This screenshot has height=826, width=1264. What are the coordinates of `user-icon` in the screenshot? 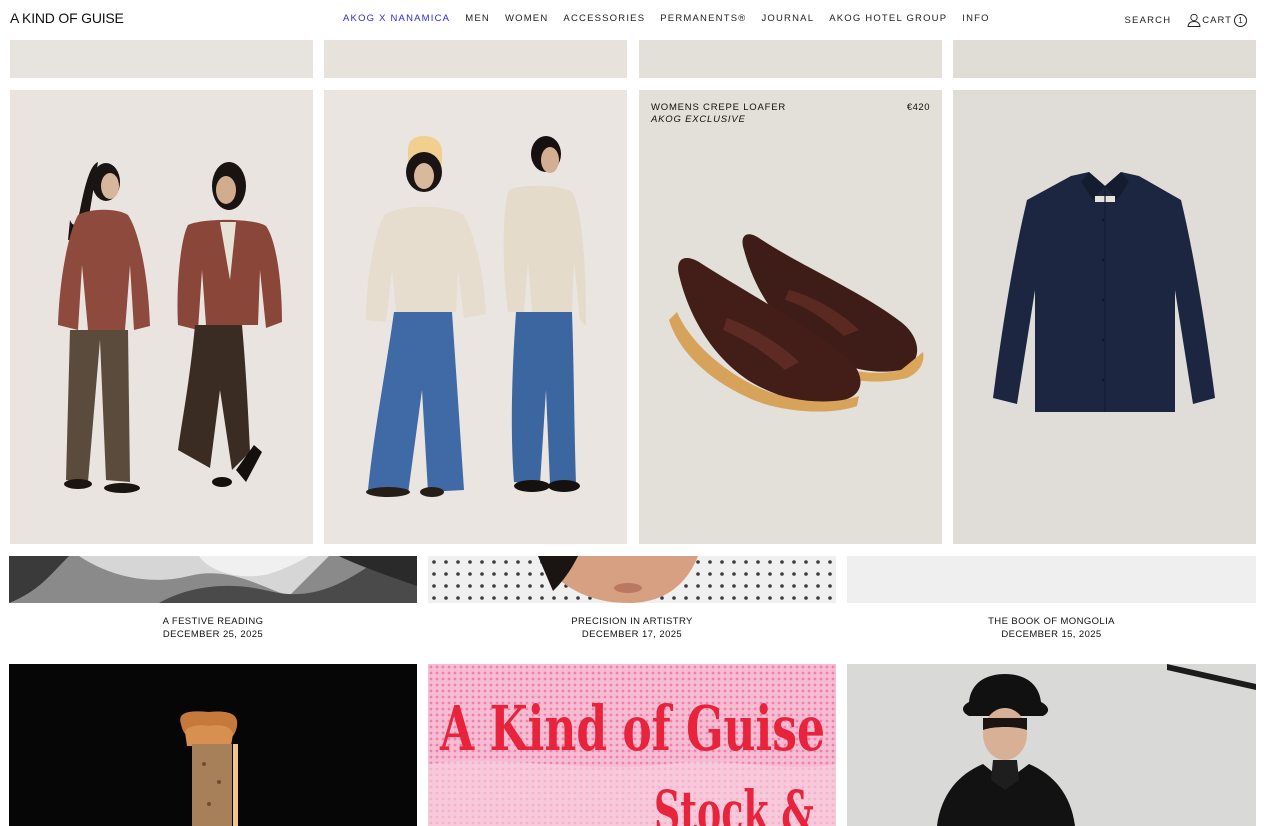 It's located at (1194, 20).